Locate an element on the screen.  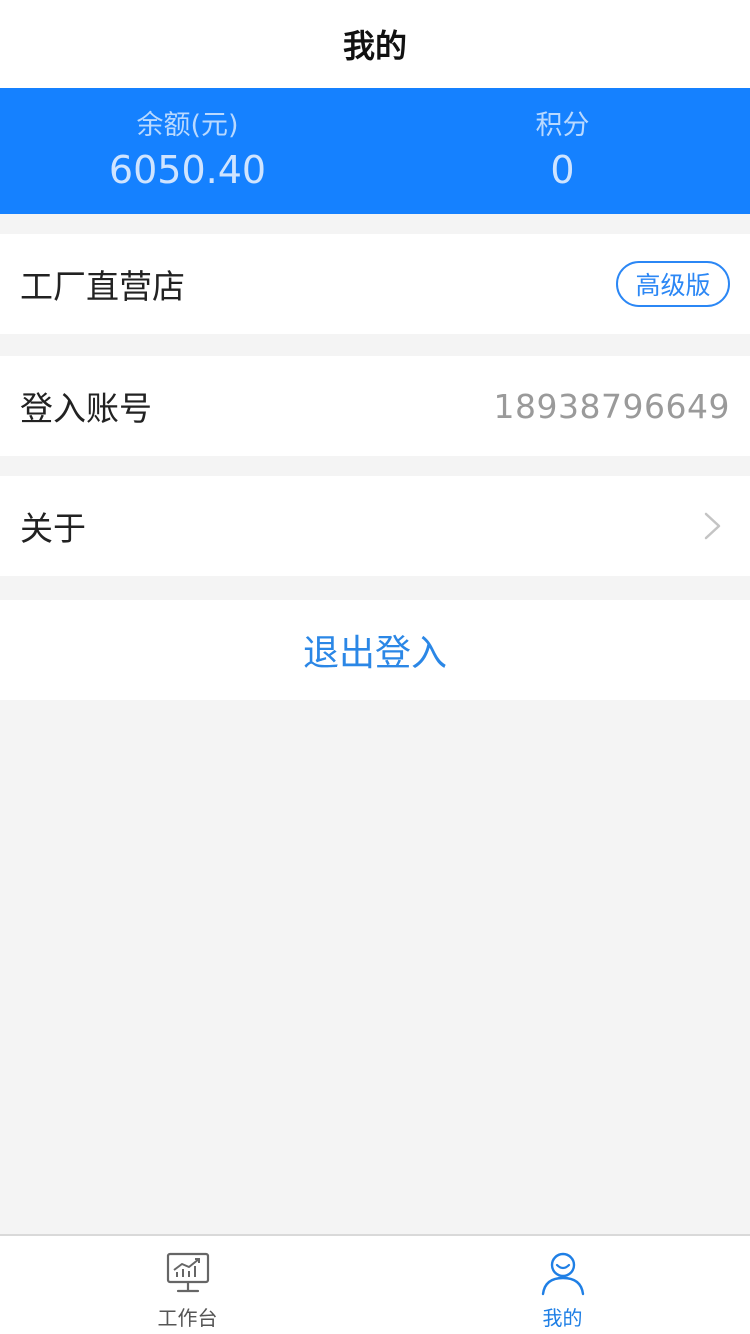
about-label: 关于 is located at coordinates (53, 528).